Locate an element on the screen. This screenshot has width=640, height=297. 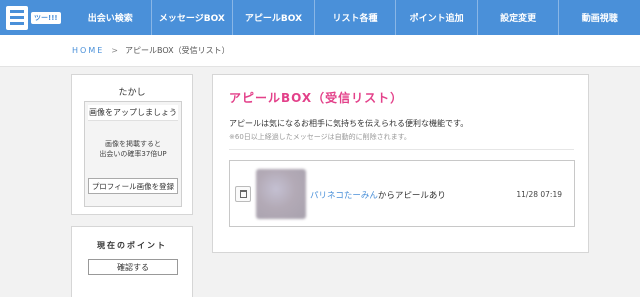
nav-item-lists: リスト各種 is located at coordinates (354, 17).